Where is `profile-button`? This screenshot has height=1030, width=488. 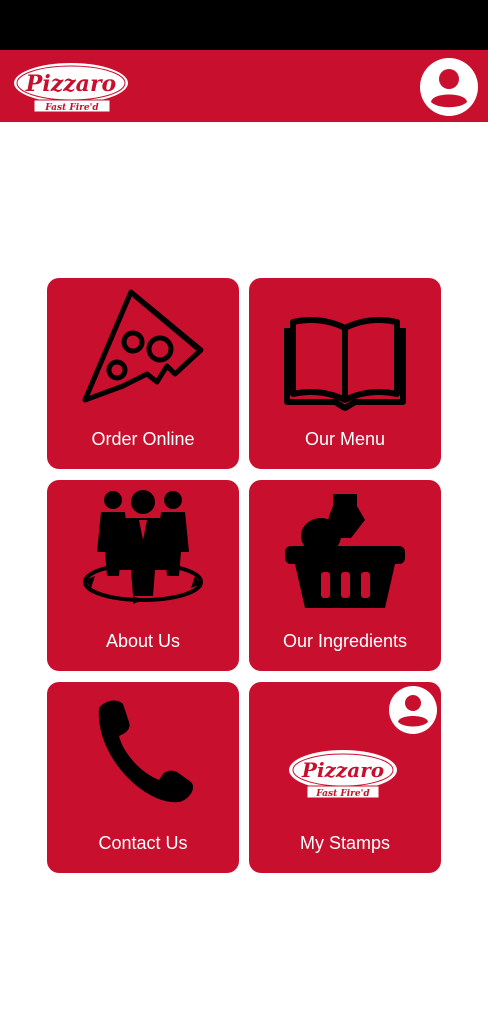 profile-button is located at coordinates (449, 87).